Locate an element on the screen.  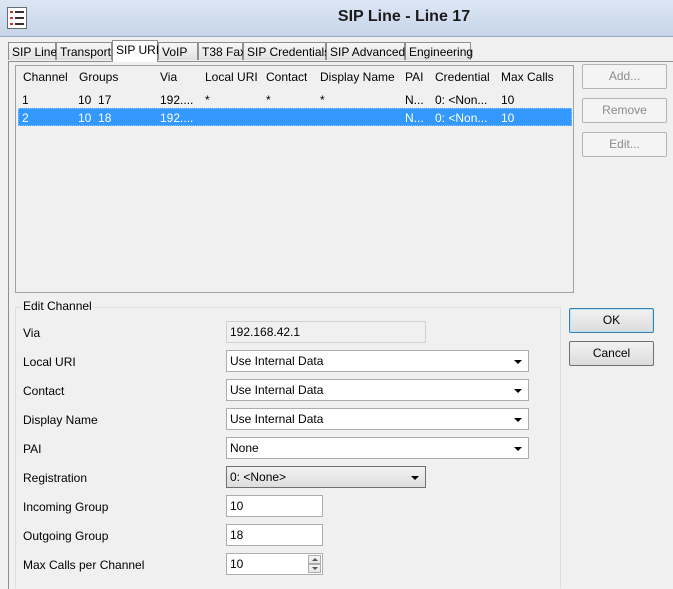
spin-up-icon is located at coordinates (314, 559).